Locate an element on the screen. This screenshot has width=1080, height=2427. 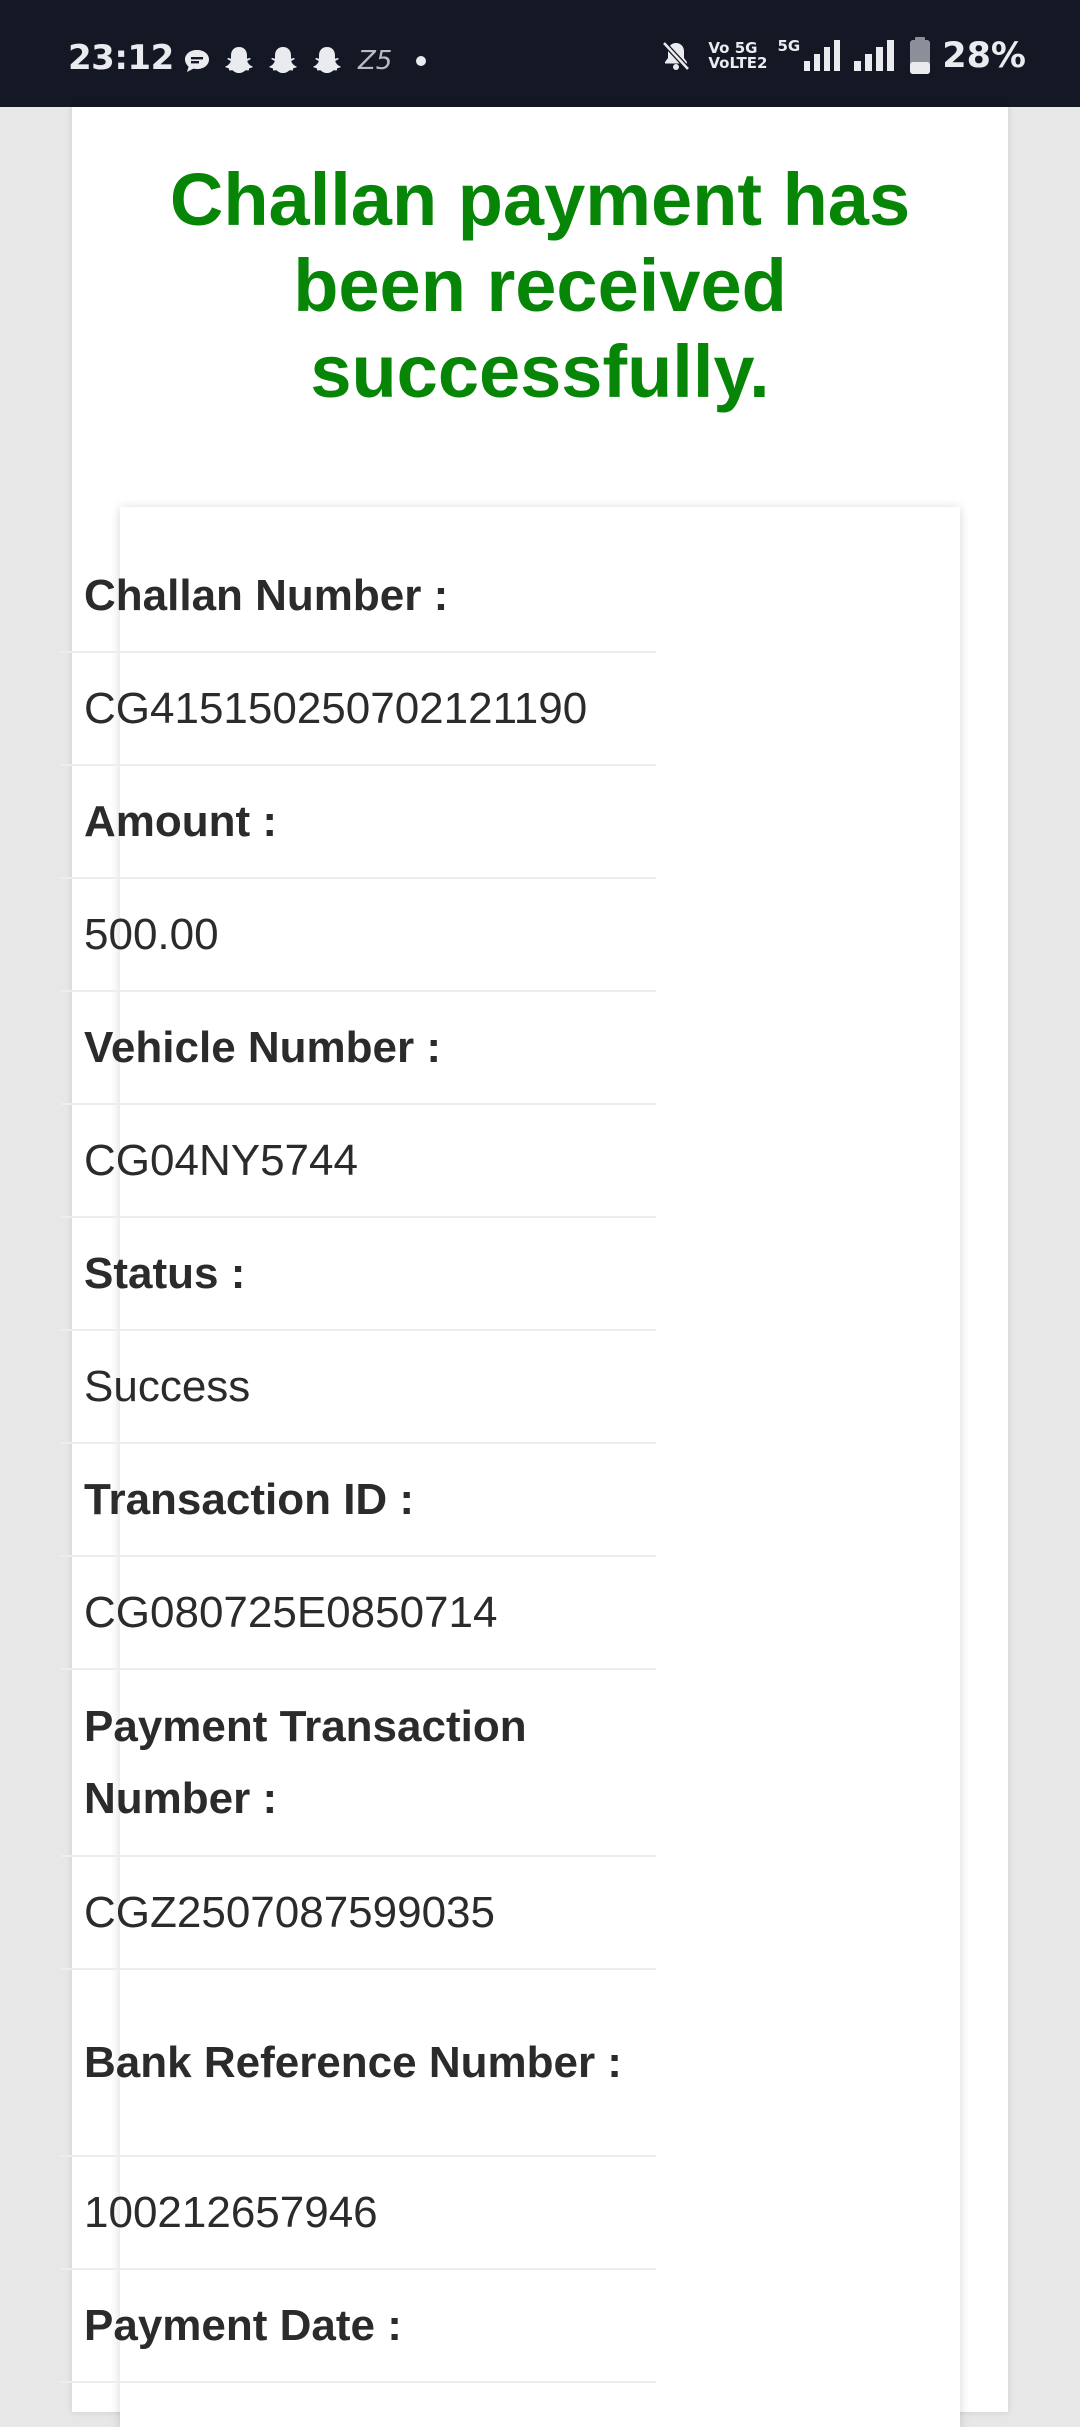
payment-transaction-number-value: CGZ2507087599035 is located at coordinates (358, 1913).